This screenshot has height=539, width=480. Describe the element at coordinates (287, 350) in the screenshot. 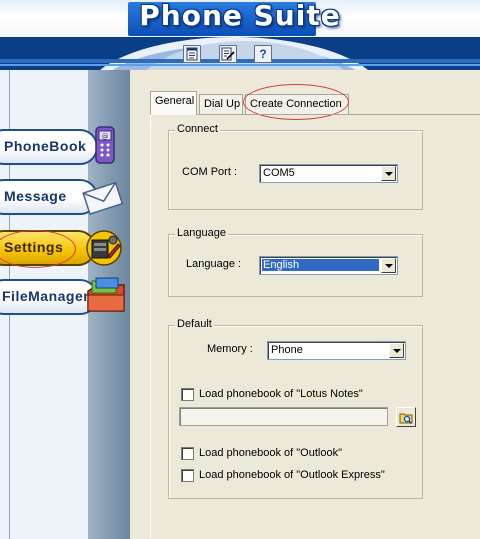

I see `memory-value: Phone` at that location.